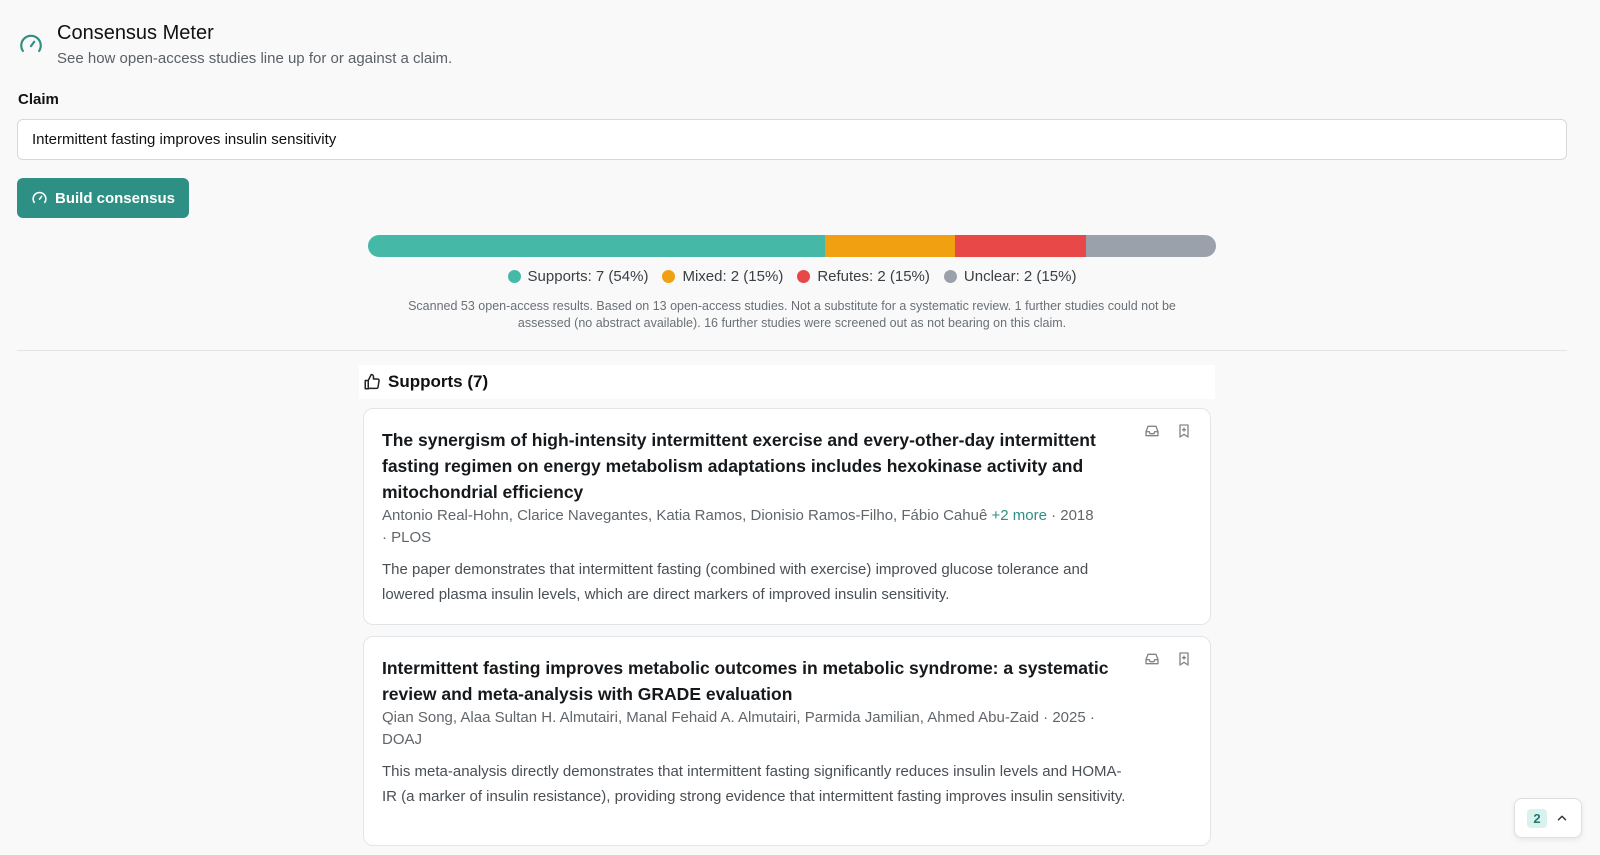 The image size is (1600, 855). Describe the element at coordinates (792, 350) in the screenshot. I see `divider` at that location.